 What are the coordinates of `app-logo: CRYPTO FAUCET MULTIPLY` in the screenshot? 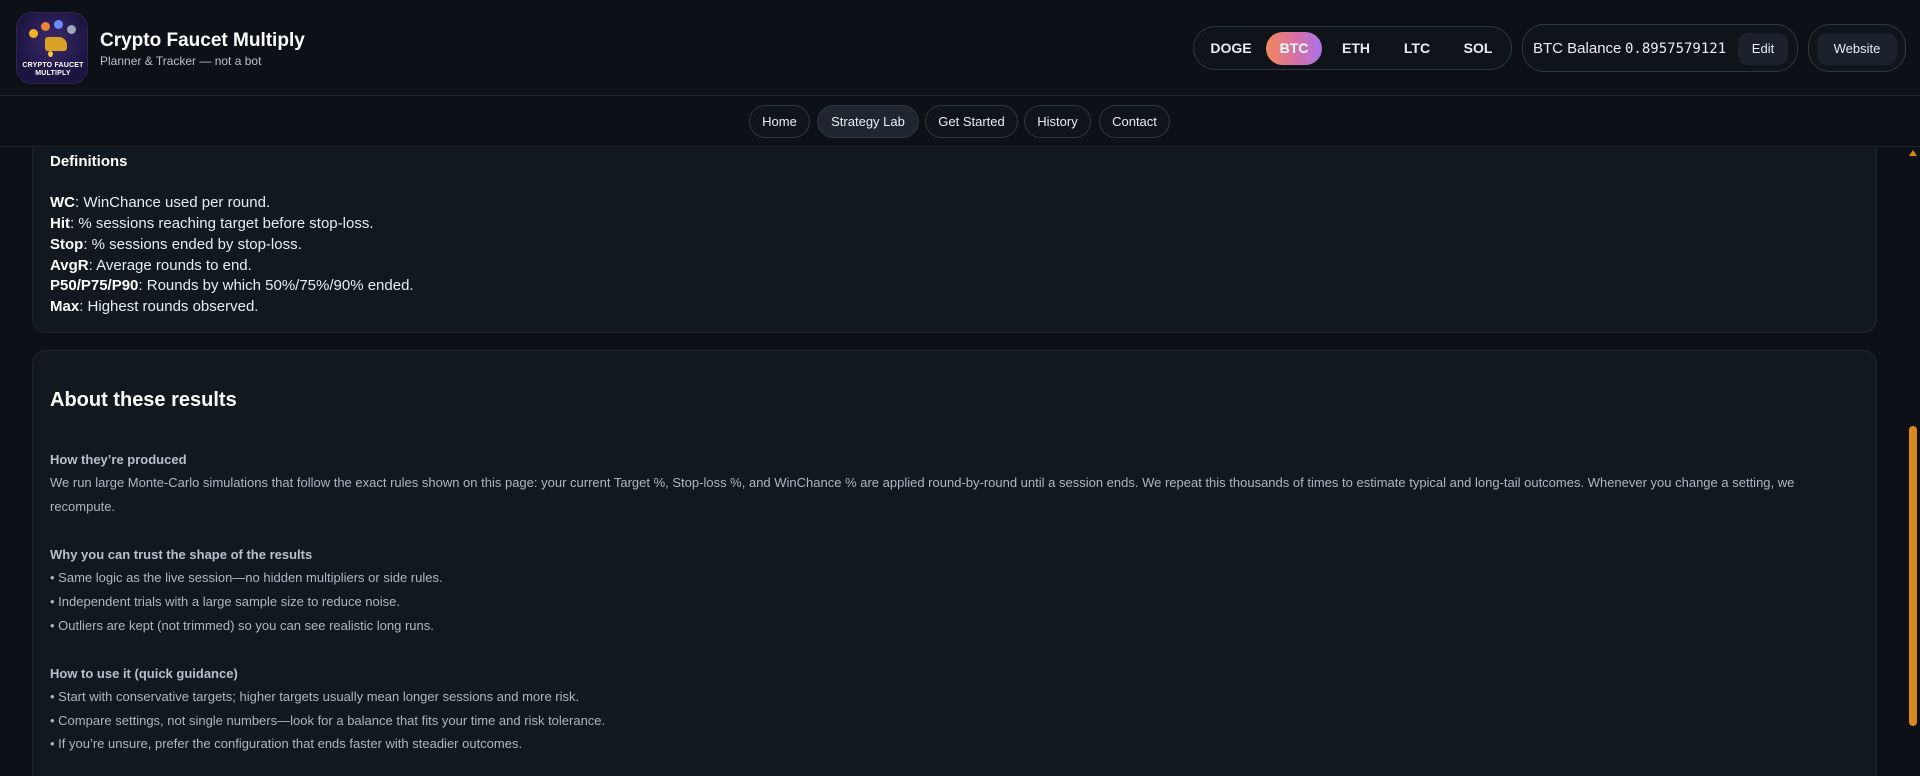 It's located at (52, 48).